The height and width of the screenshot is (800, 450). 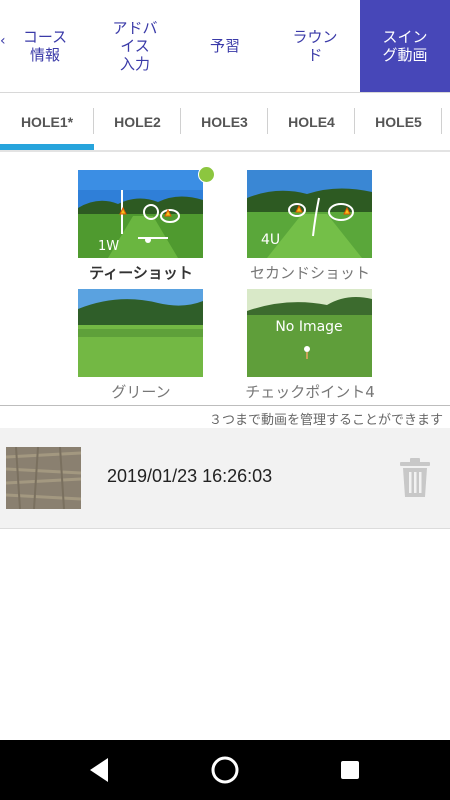 What do you see at coordinates (225, 151) in the screenshot?
I see `tab-baseline` at bounding box center [225, 151].